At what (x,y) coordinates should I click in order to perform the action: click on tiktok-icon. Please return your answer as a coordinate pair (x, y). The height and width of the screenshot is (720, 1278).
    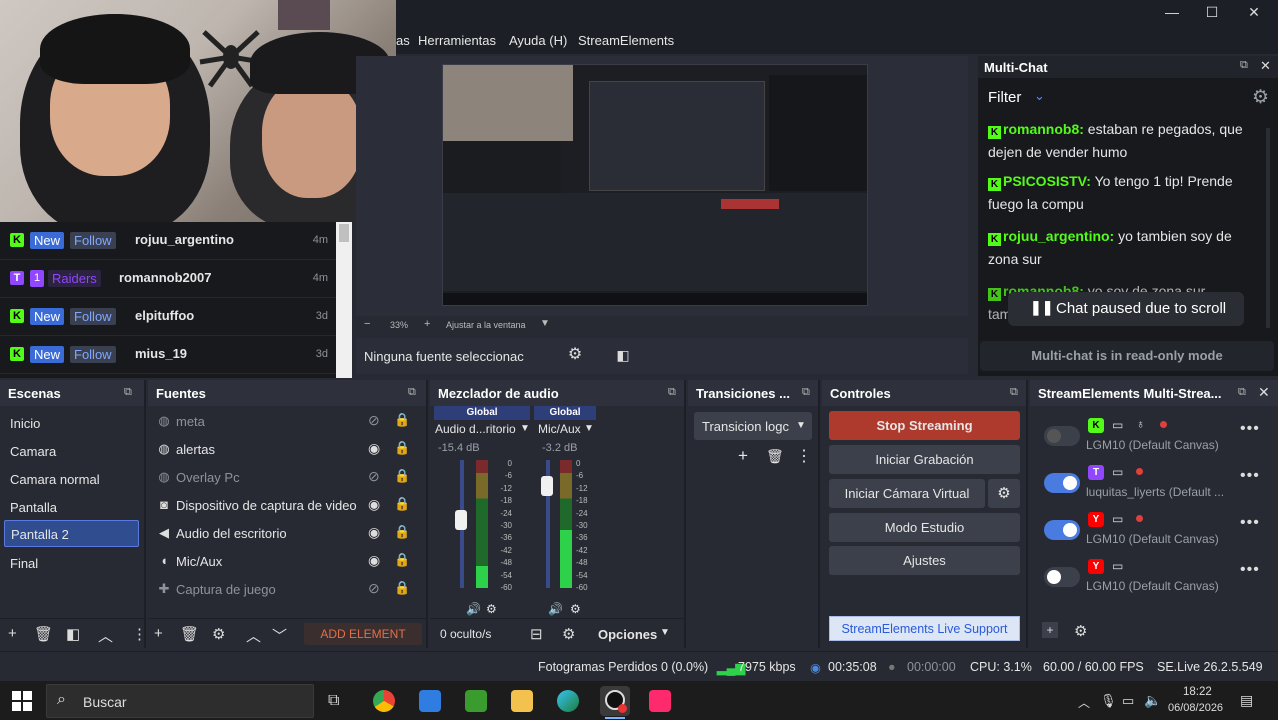
    Looking at the image, I should click on (660, 701).